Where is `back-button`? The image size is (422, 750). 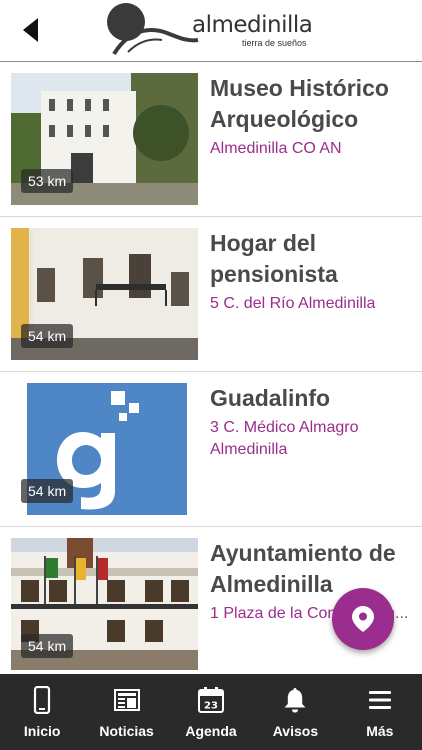 back-button is located at coordinates (32, 30).